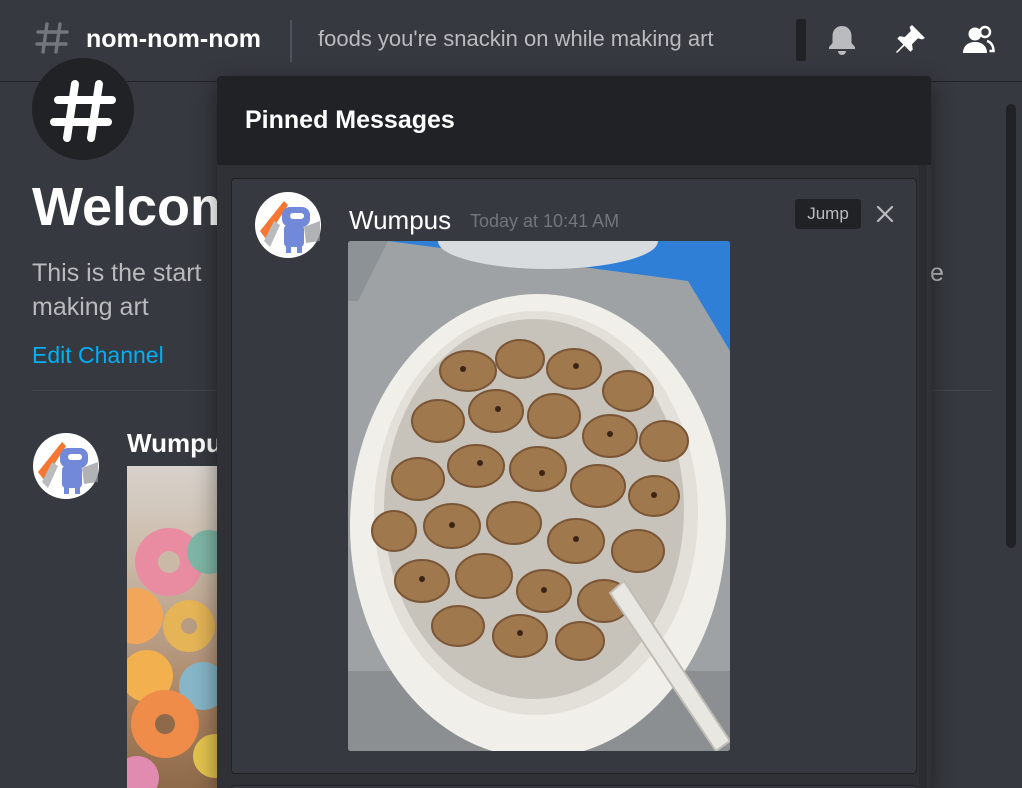 The height and width of the screenshot is (788, 1022). What do you see at coordinates (177, 658) in the screenshot?
I see `cereal-image` at bounding box center [177, 658].